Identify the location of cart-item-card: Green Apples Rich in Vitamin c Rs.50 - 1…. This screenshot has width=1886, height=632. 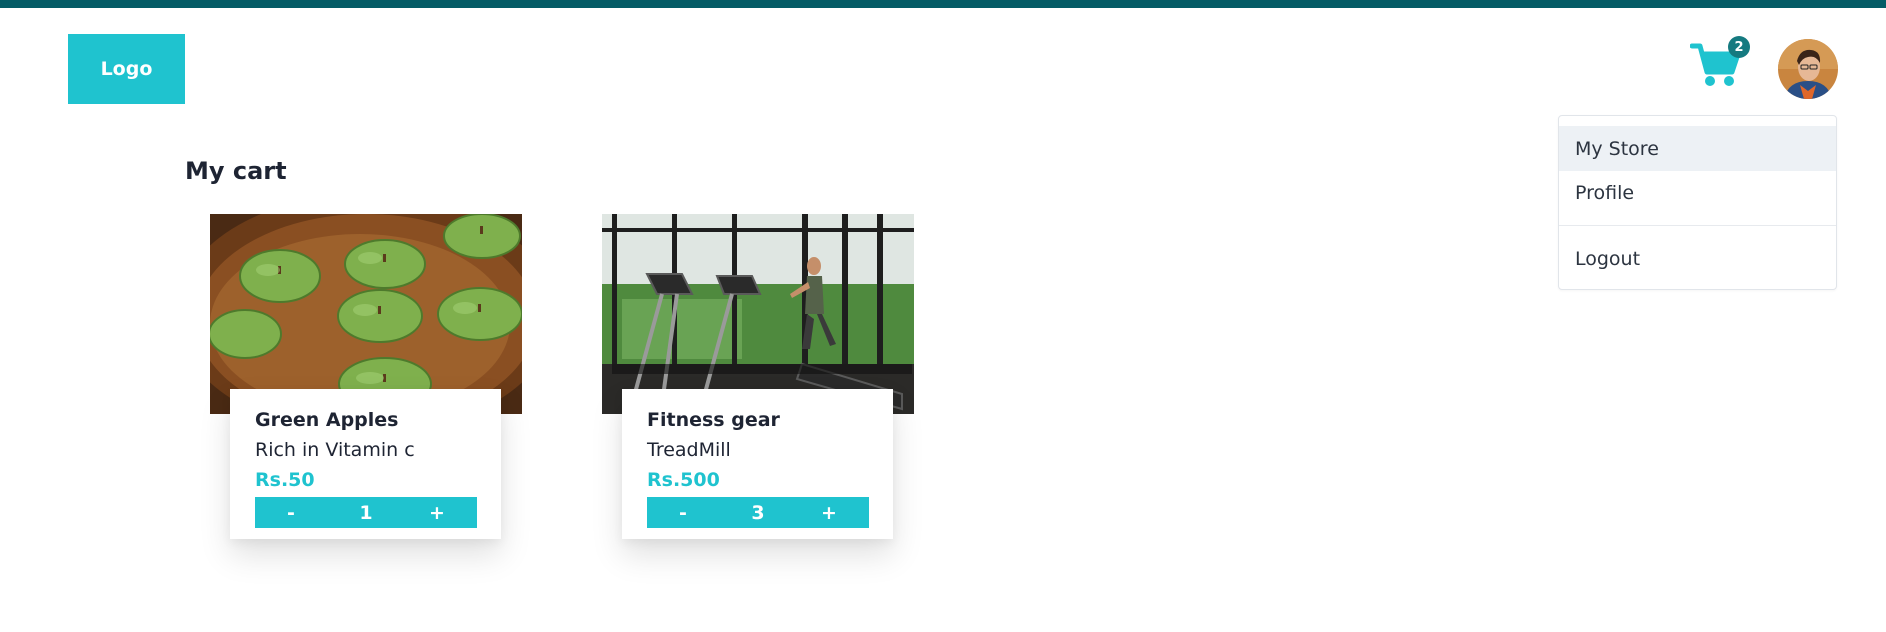
(366, 376).